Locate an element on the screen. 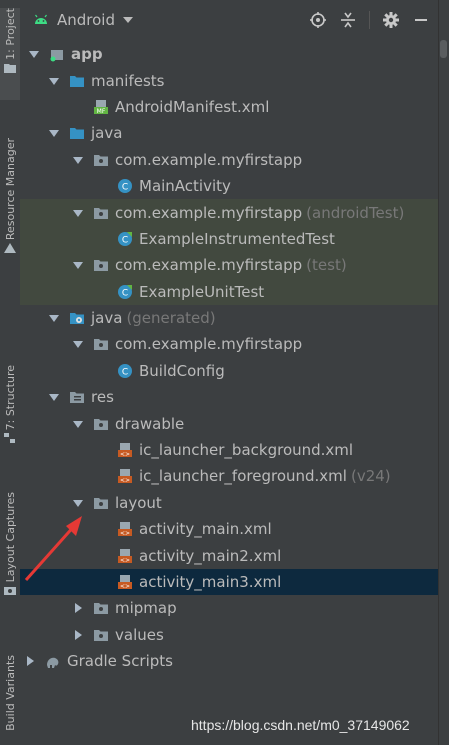 This screenshot has width=449, height=745. structure-icon is located at coordinates (9, 438).